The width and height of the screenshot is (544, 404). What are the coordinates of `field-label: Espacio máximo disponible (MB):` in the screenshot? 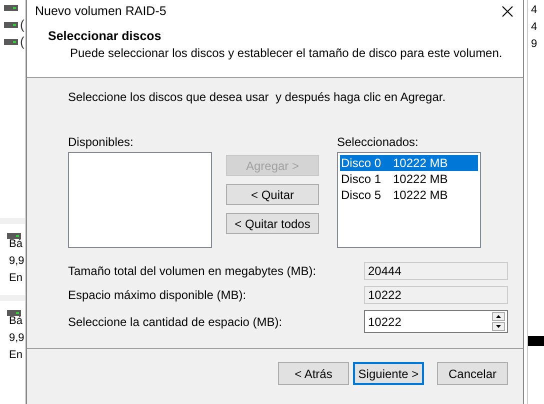 It's located at (157, 295).